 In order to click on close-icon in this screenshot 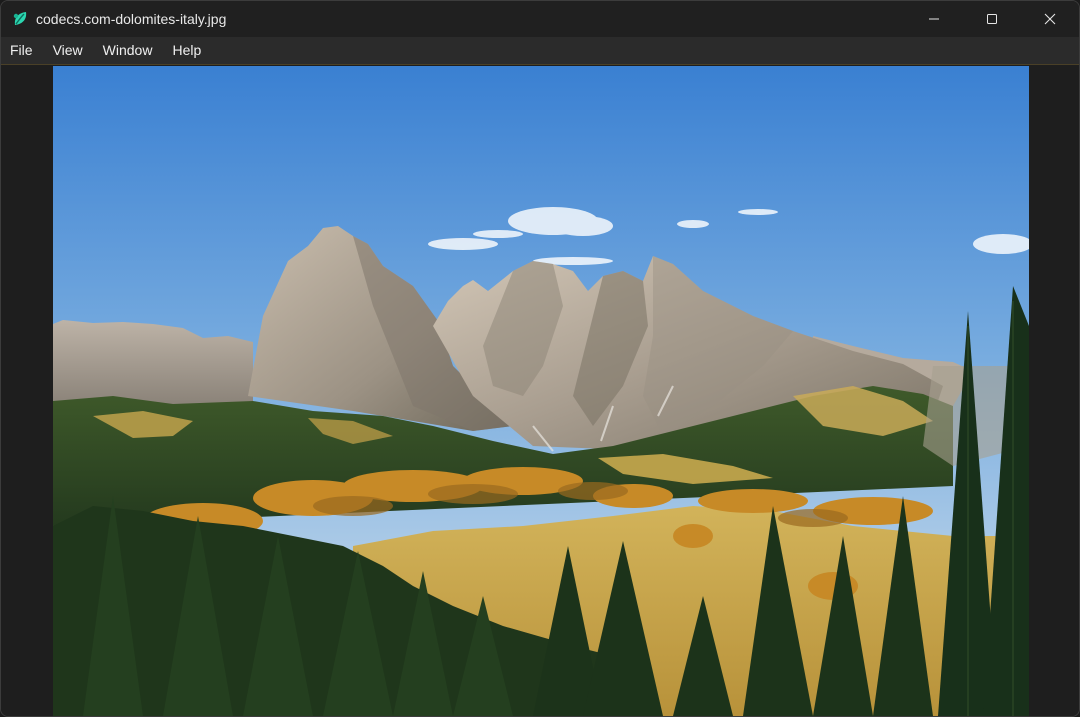, I will do `click(1050, 19)`.